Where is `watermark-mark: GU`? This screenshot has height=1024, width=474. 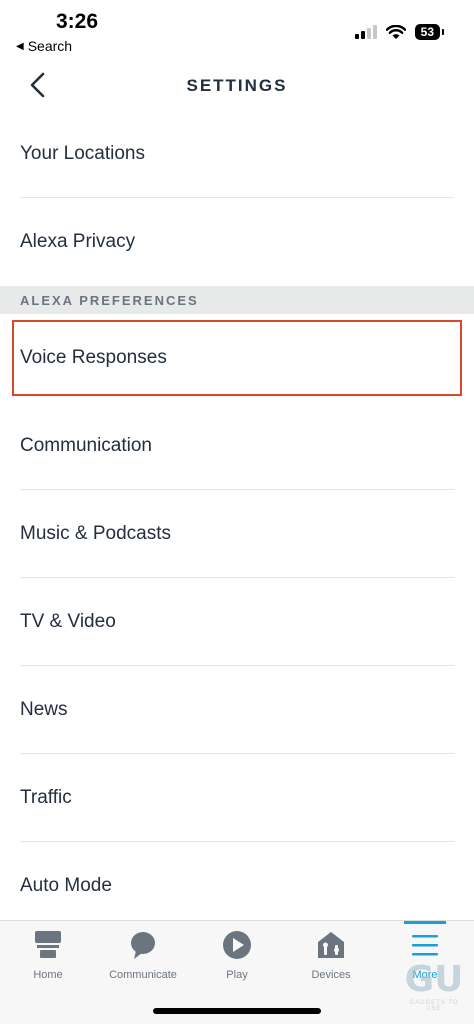 watermark-mark: GU is located at coordinates (434, 979).